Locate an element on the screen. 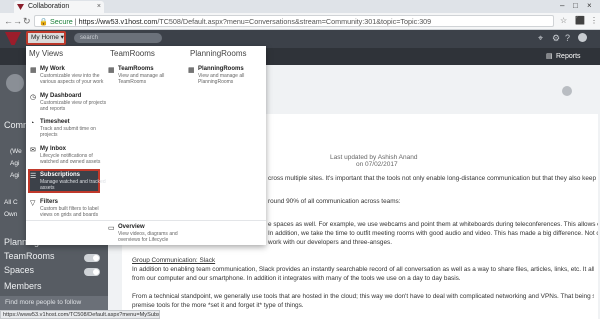  reports-icon: ▤ is located at coordinates (549, 56).